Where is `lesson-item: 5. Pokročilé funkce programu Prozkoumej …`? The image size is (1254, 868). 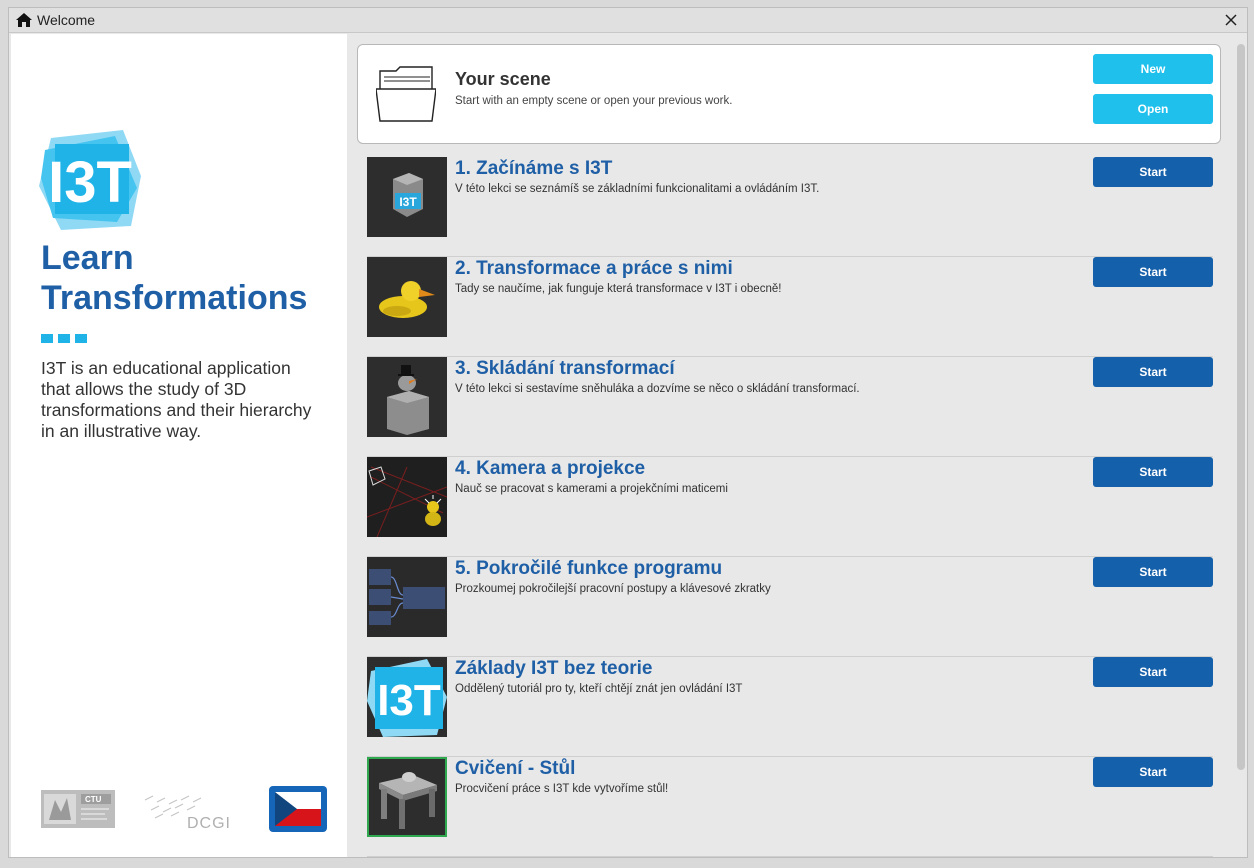
lesson-item: 5. Pokročilé funkce programu Prozkoumej … is located at coordinates (790, 607).